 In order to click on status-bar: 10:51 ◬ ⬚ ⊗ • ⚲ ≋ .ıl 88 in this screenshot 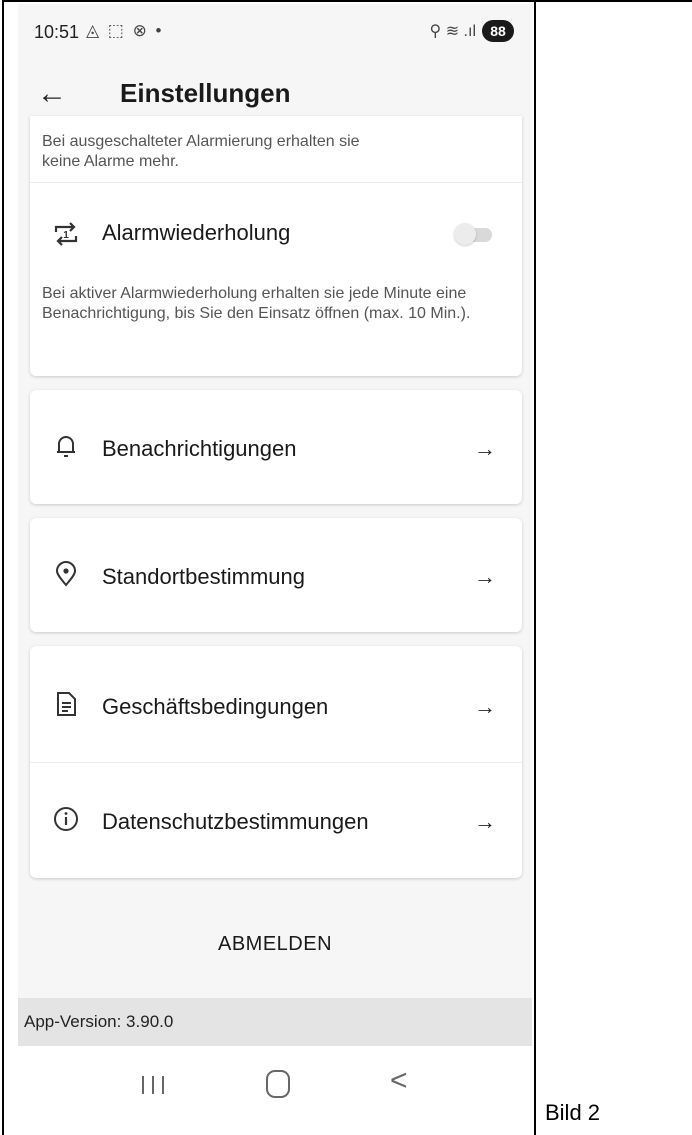, I will do `click(275, 34)`.